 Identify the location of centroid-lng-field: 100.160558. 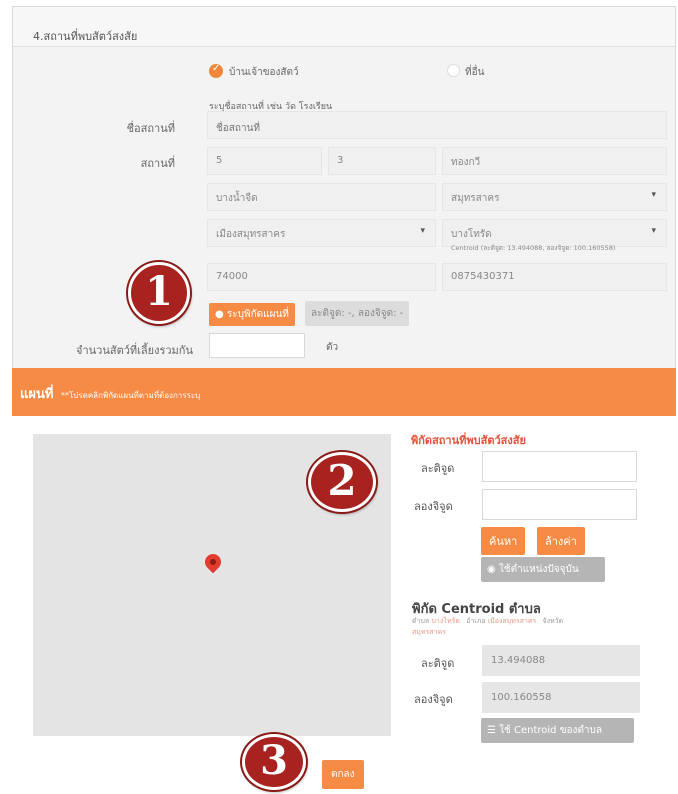
(561, 697).